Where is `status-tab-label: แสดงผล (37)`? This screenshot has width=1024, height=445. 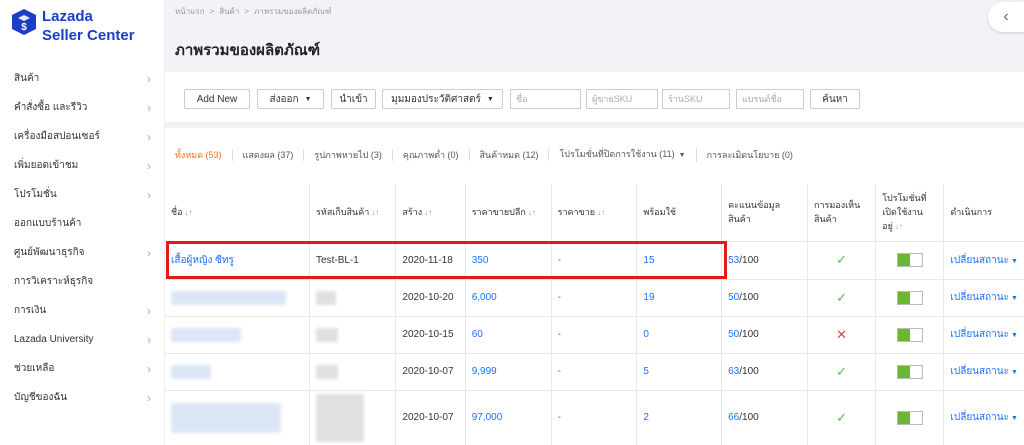
status-tab-label: แสดงผล (37) is located at coordinates (268, 155).